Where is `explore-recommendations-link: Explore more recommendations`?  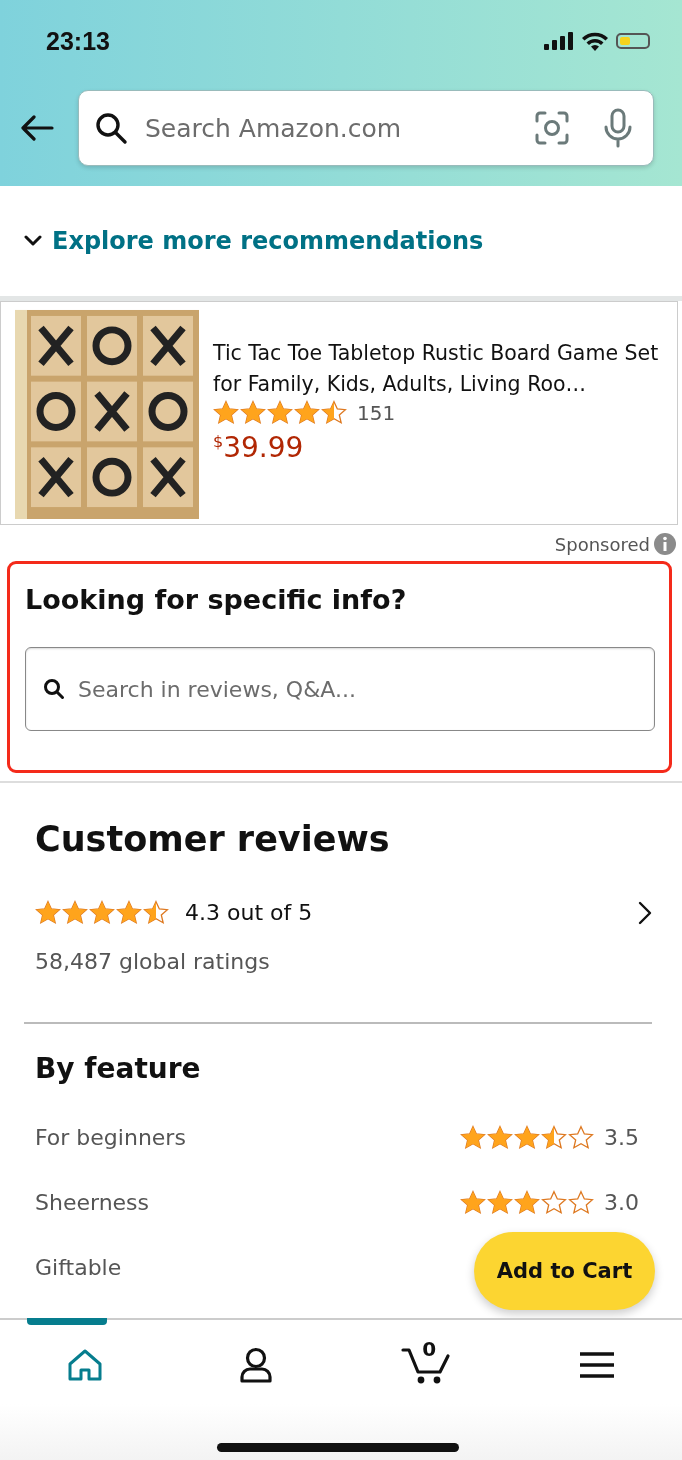 explore-recommendations-link: Explore more recommendations is located at coordinates (254, 241).